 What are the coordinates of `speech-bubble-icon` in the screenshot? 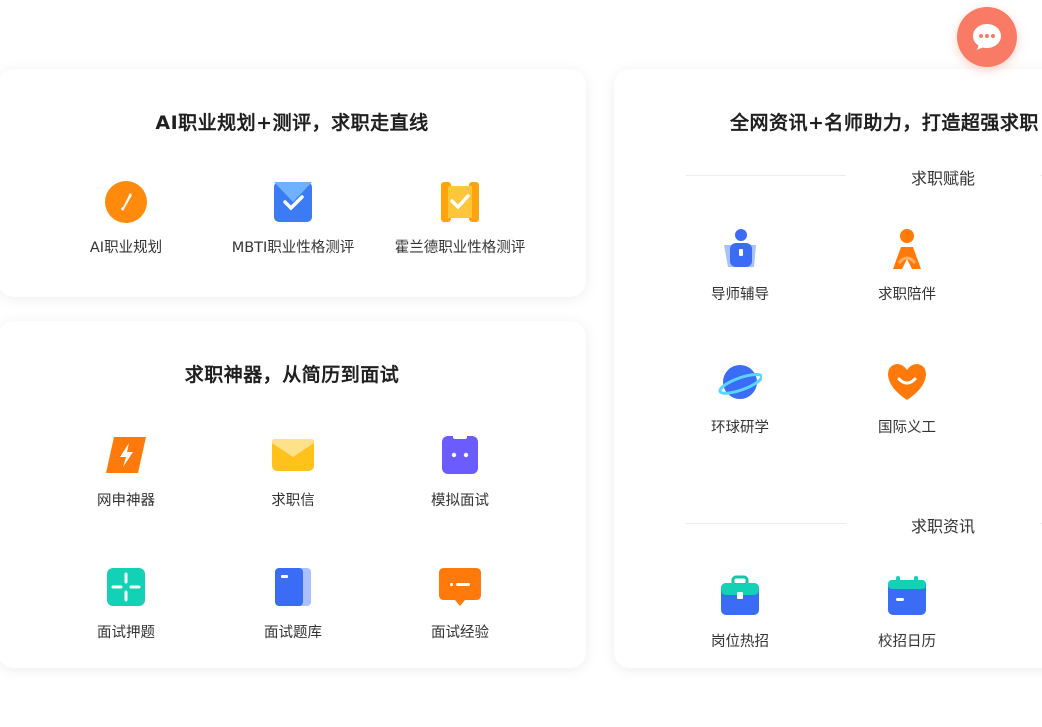 It's located at (460, 587).